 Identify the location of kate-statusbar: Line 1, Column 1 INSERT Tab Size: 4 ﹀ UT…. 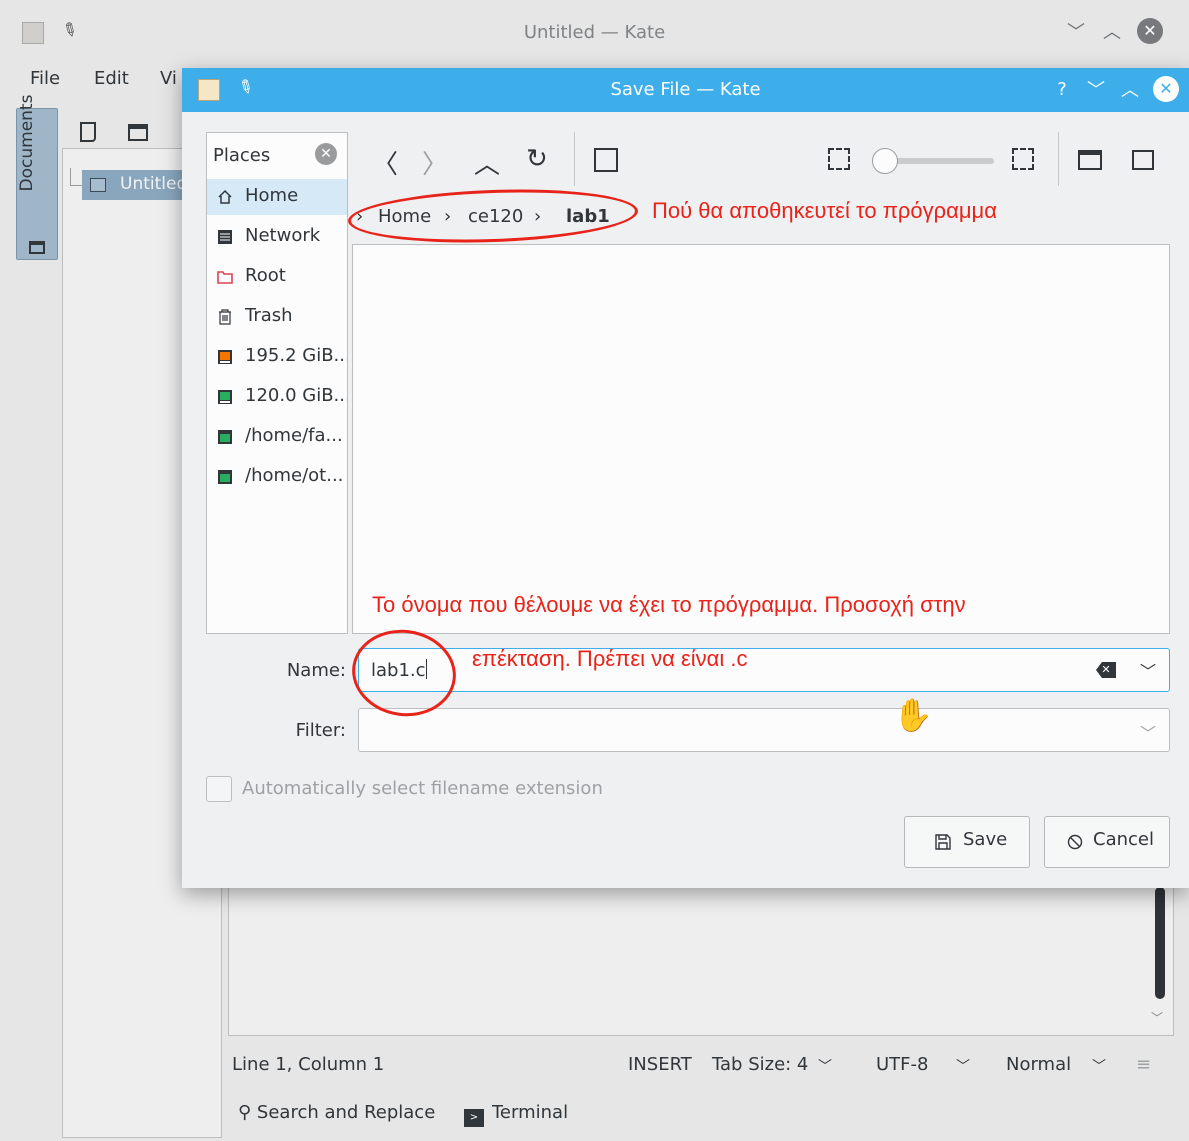
(701, 1066).